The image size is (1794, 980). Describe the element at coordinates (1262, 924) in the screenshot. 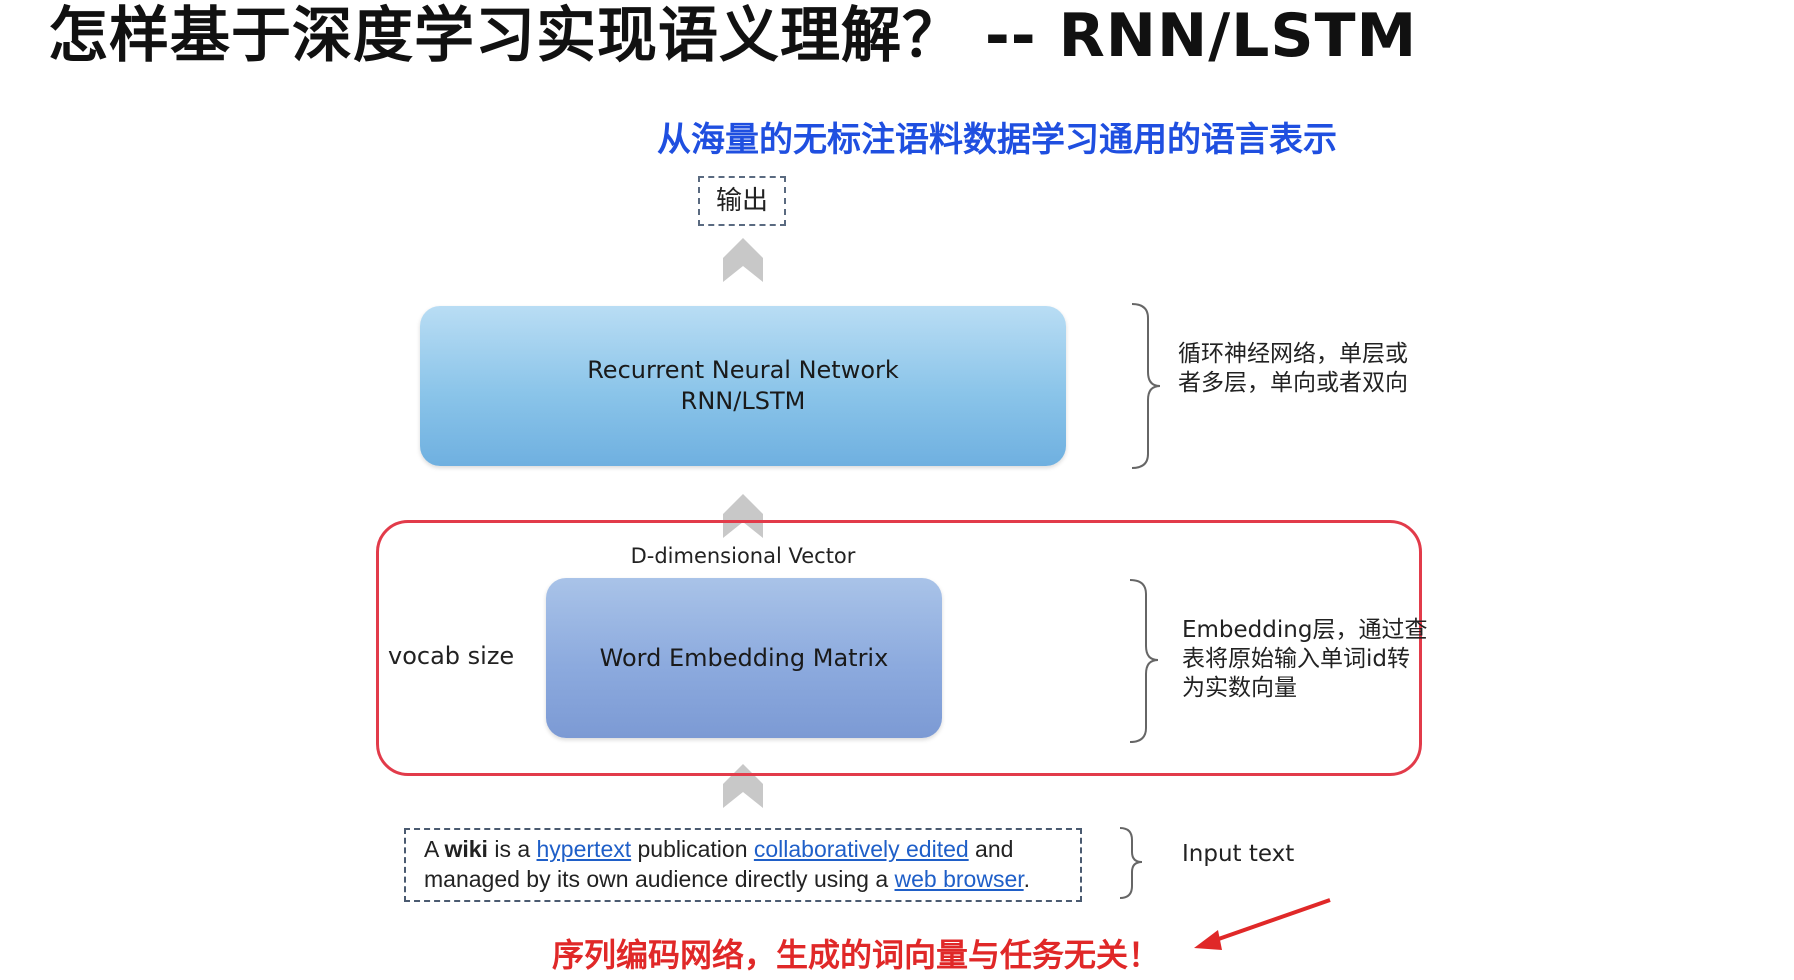

I see `red-pointer-arrow` at that location.